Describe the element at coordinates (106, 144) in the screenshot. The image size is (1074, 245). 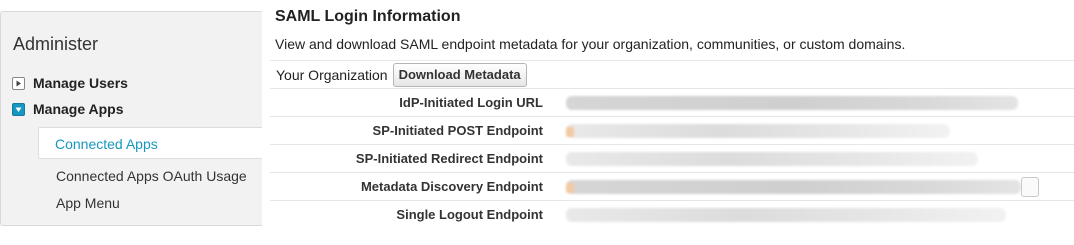
I see `sidebar-subitem-label: Connected Apps` at that location.